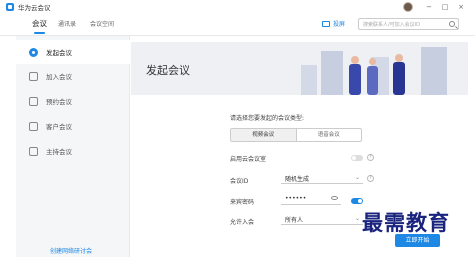  What do you see at coordinates (59, 77) in the screenshot?
I see `sidebar-item-label: 加入会议` at bounding box center [59, 77].